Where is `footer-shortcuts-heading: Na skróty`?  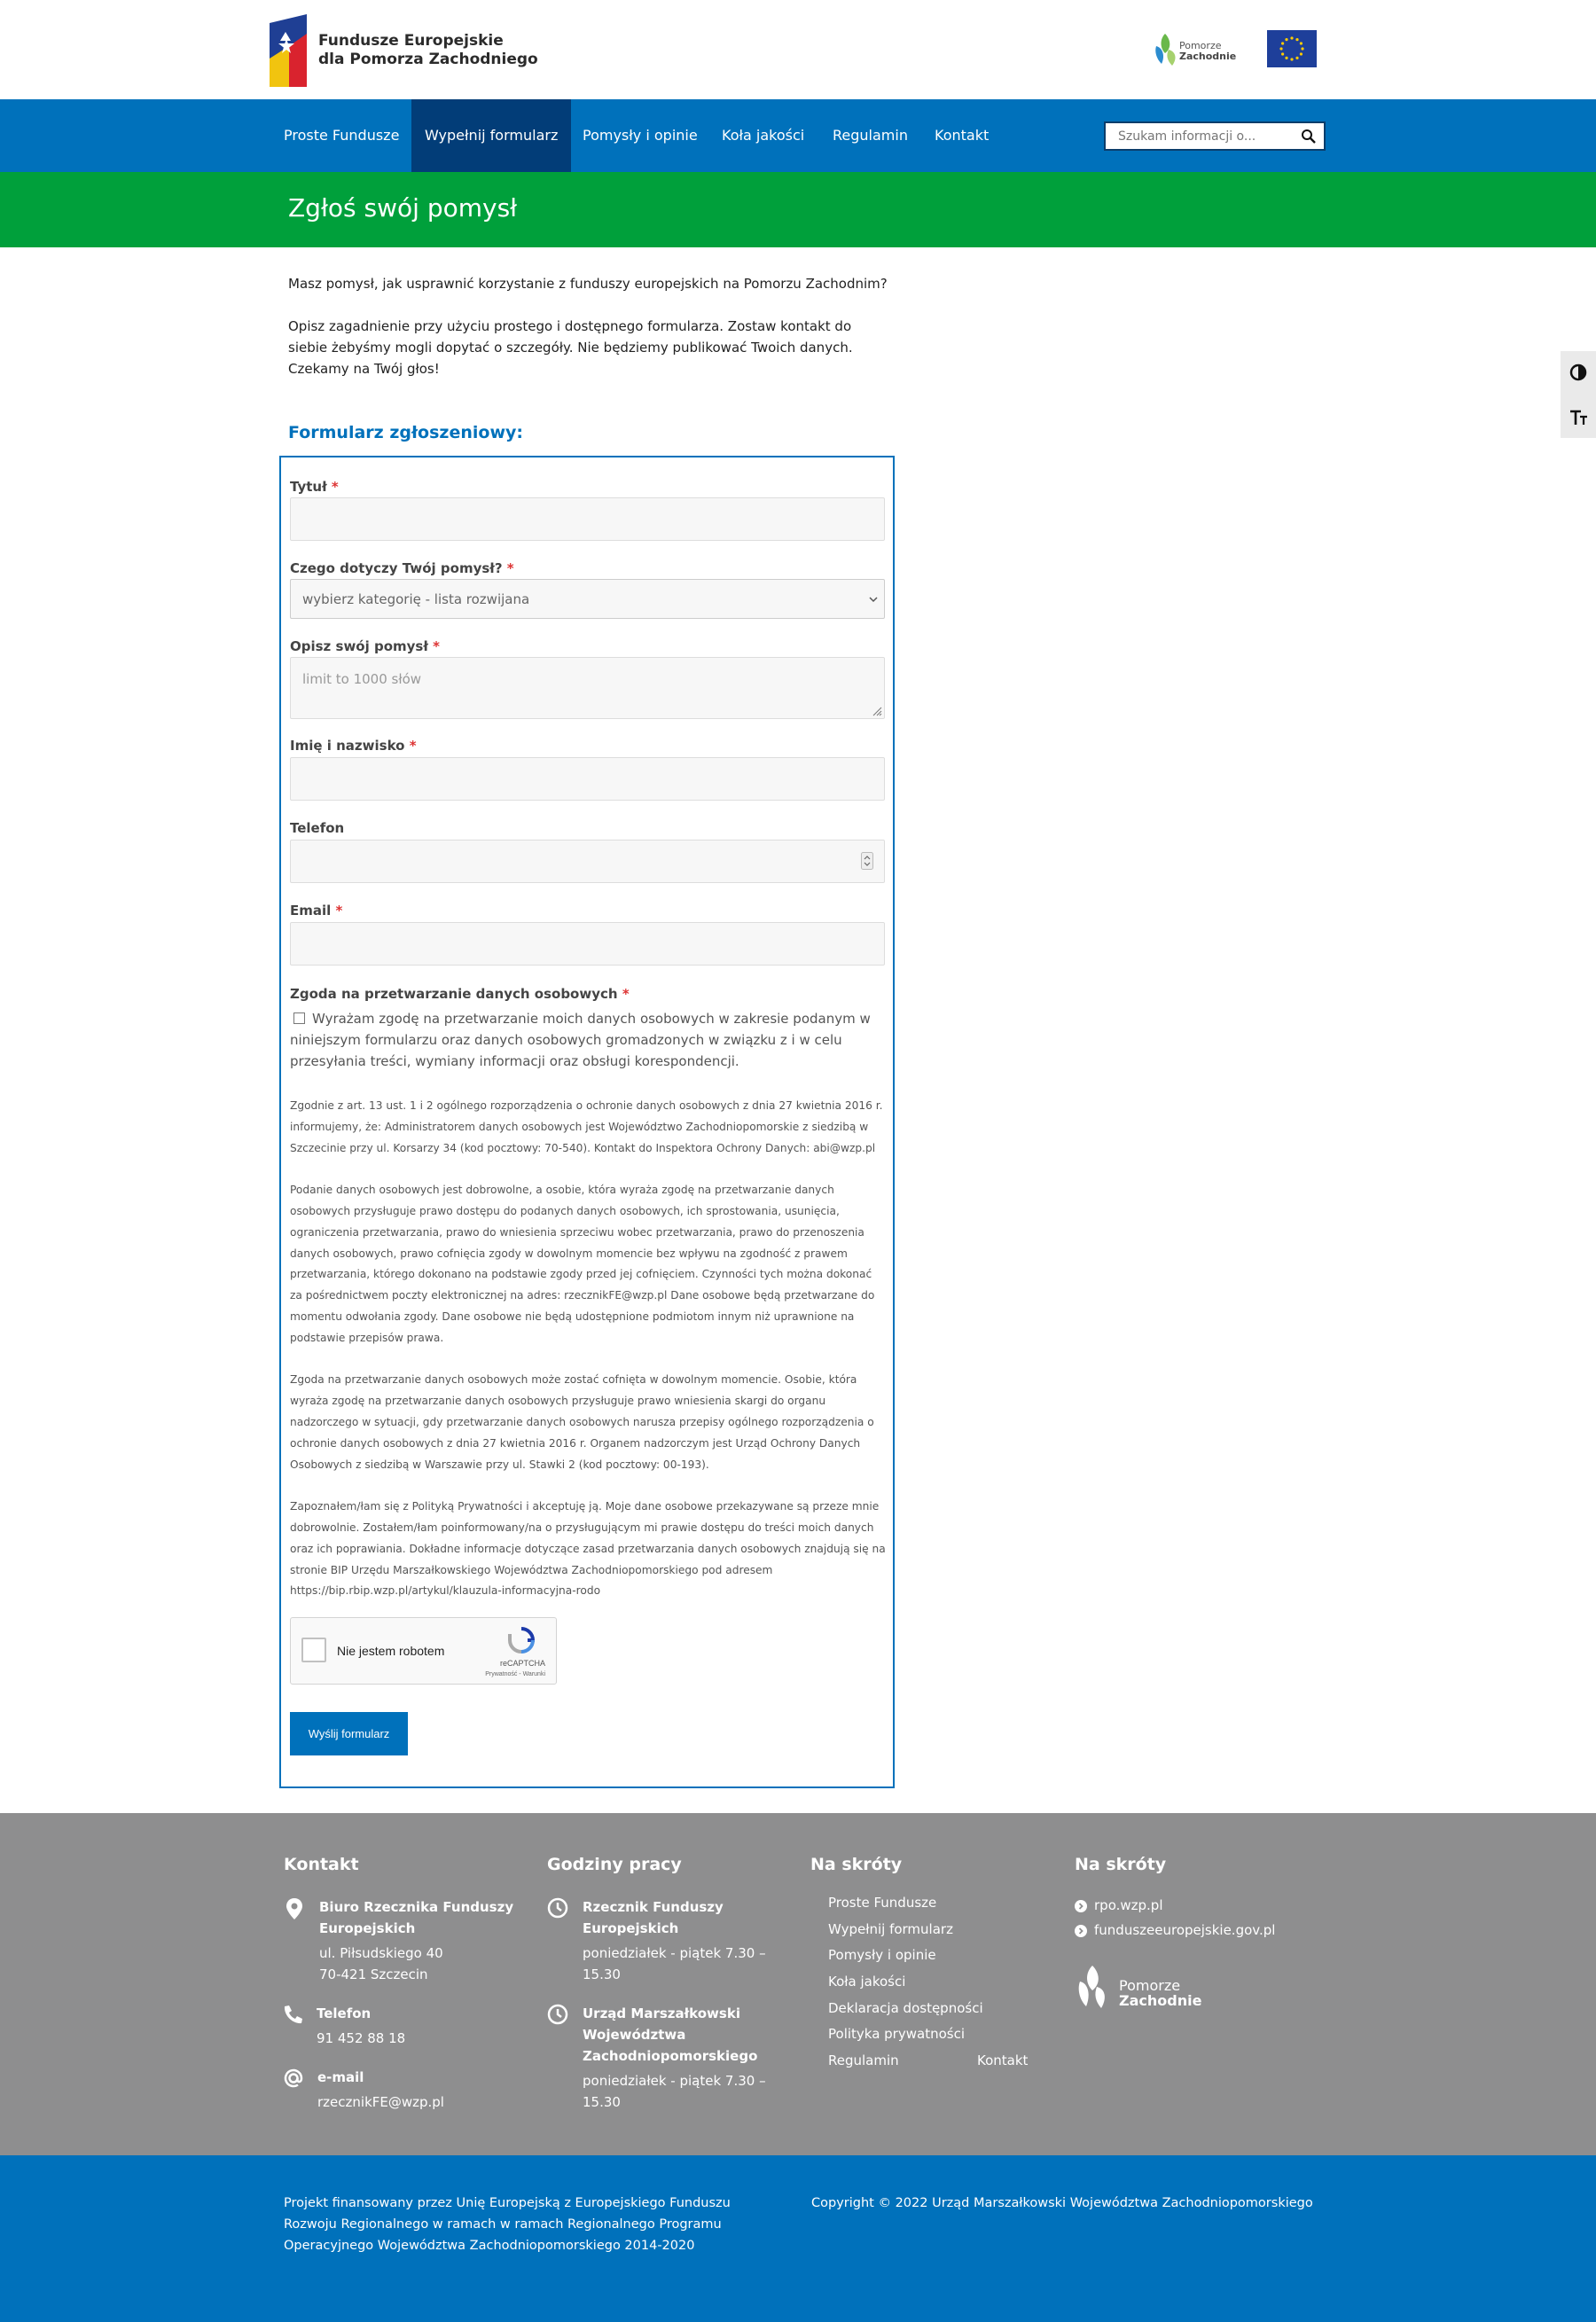 footer-shortcuts-heading: Na skróty is located at coordinates (856, 1864).